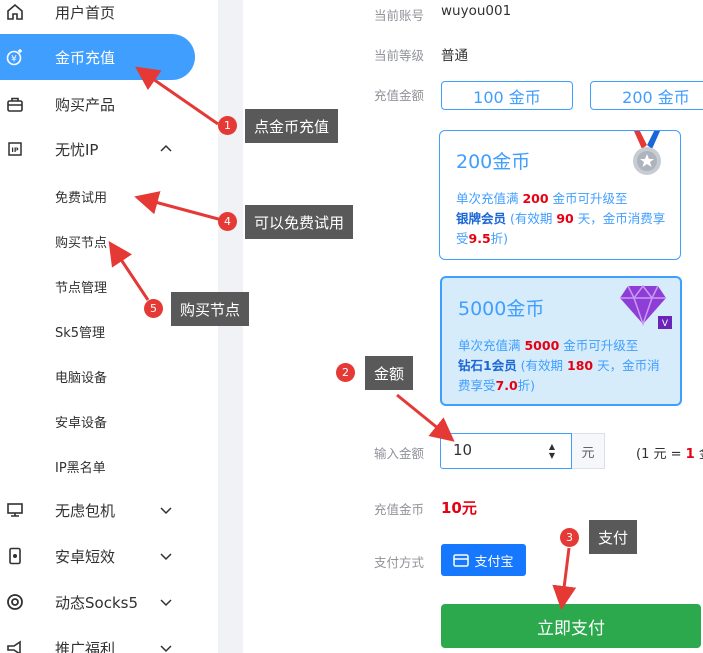 The image size is (703, 653). What do you see at coordinates (81, 241) in the screenshot?
I see `sidebar-subitem-buy-node: 购买节点` at bounding box center [81, 241].